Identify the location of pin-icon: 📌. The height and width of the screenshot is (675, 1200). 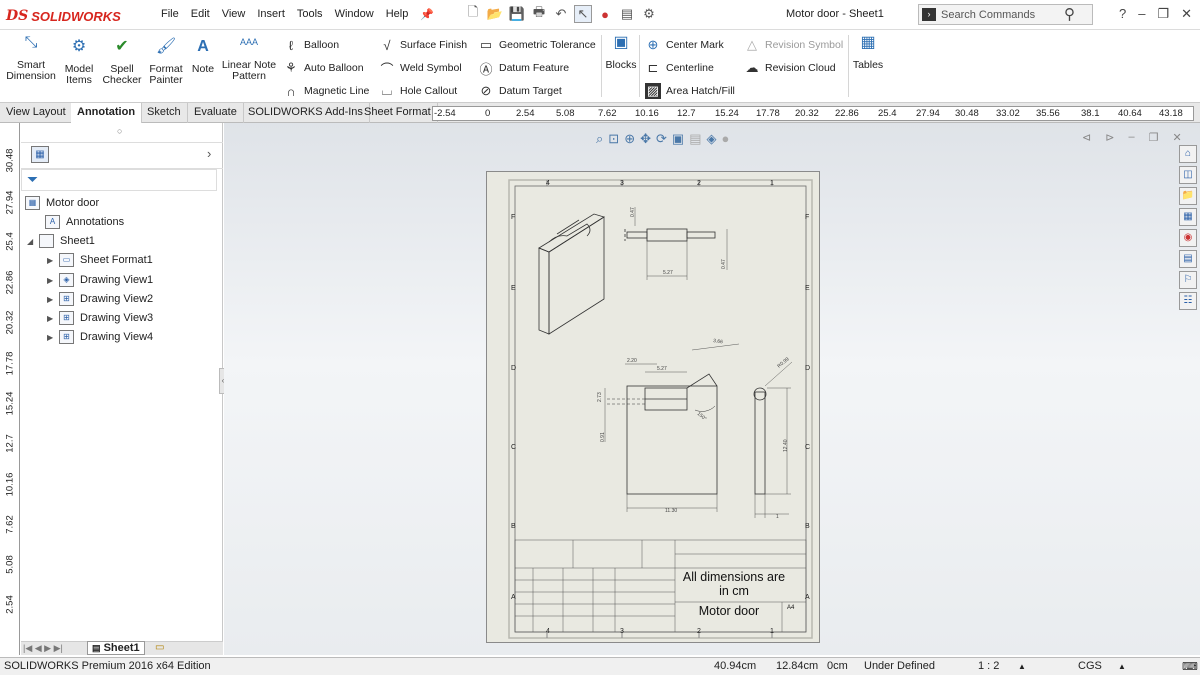
(427, 14).